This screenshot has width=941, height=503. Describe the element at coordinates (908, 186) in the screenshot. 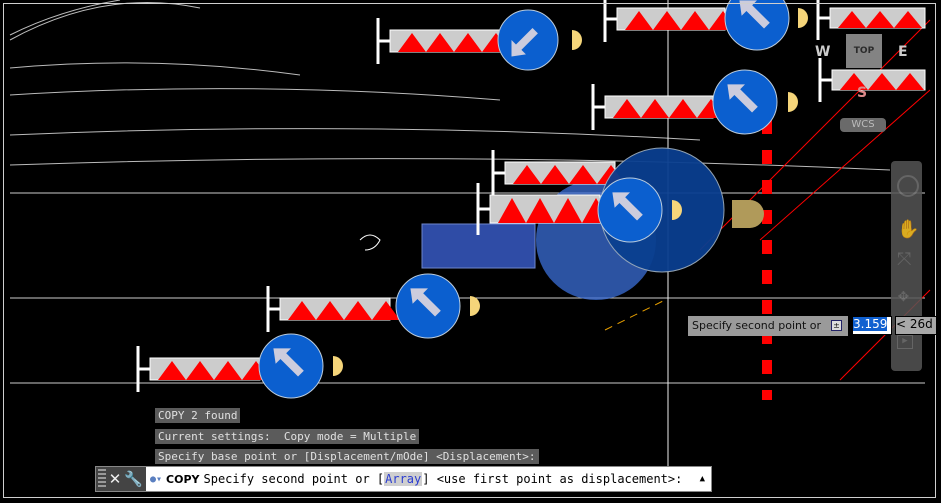

I see `steering-wheel-icon` at that location.